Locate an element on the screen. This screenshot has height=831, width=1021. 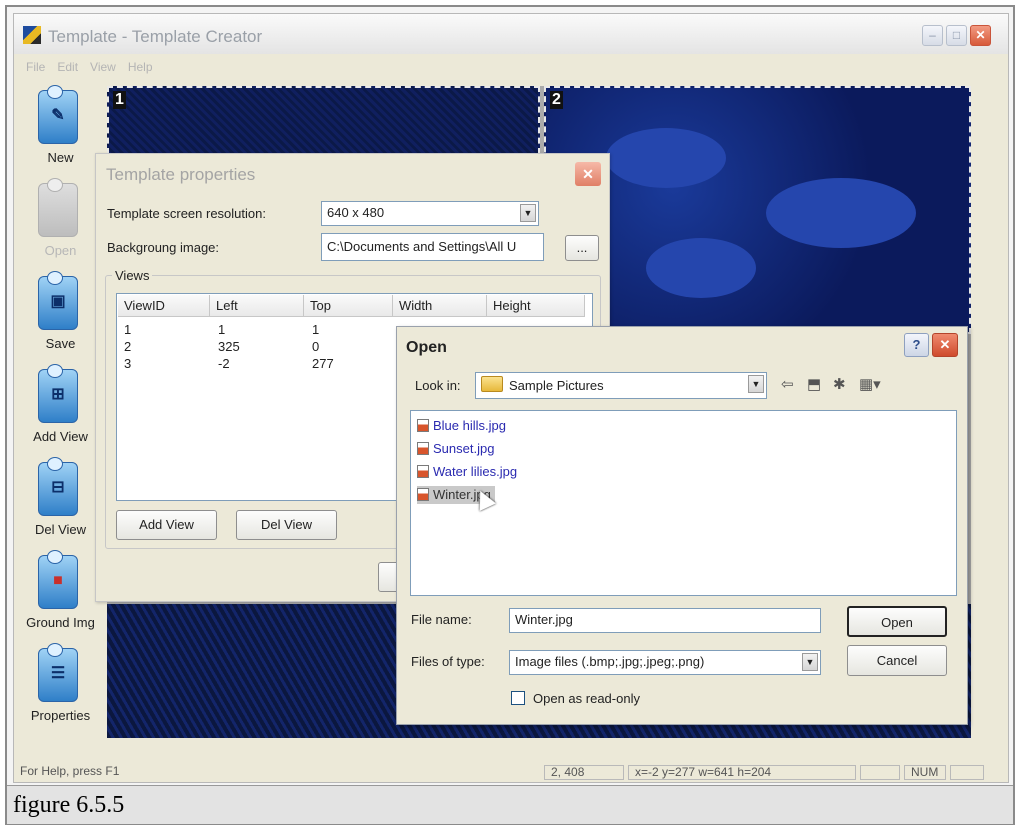
properties-icon: ☰ is located at coordinates (58, 672).